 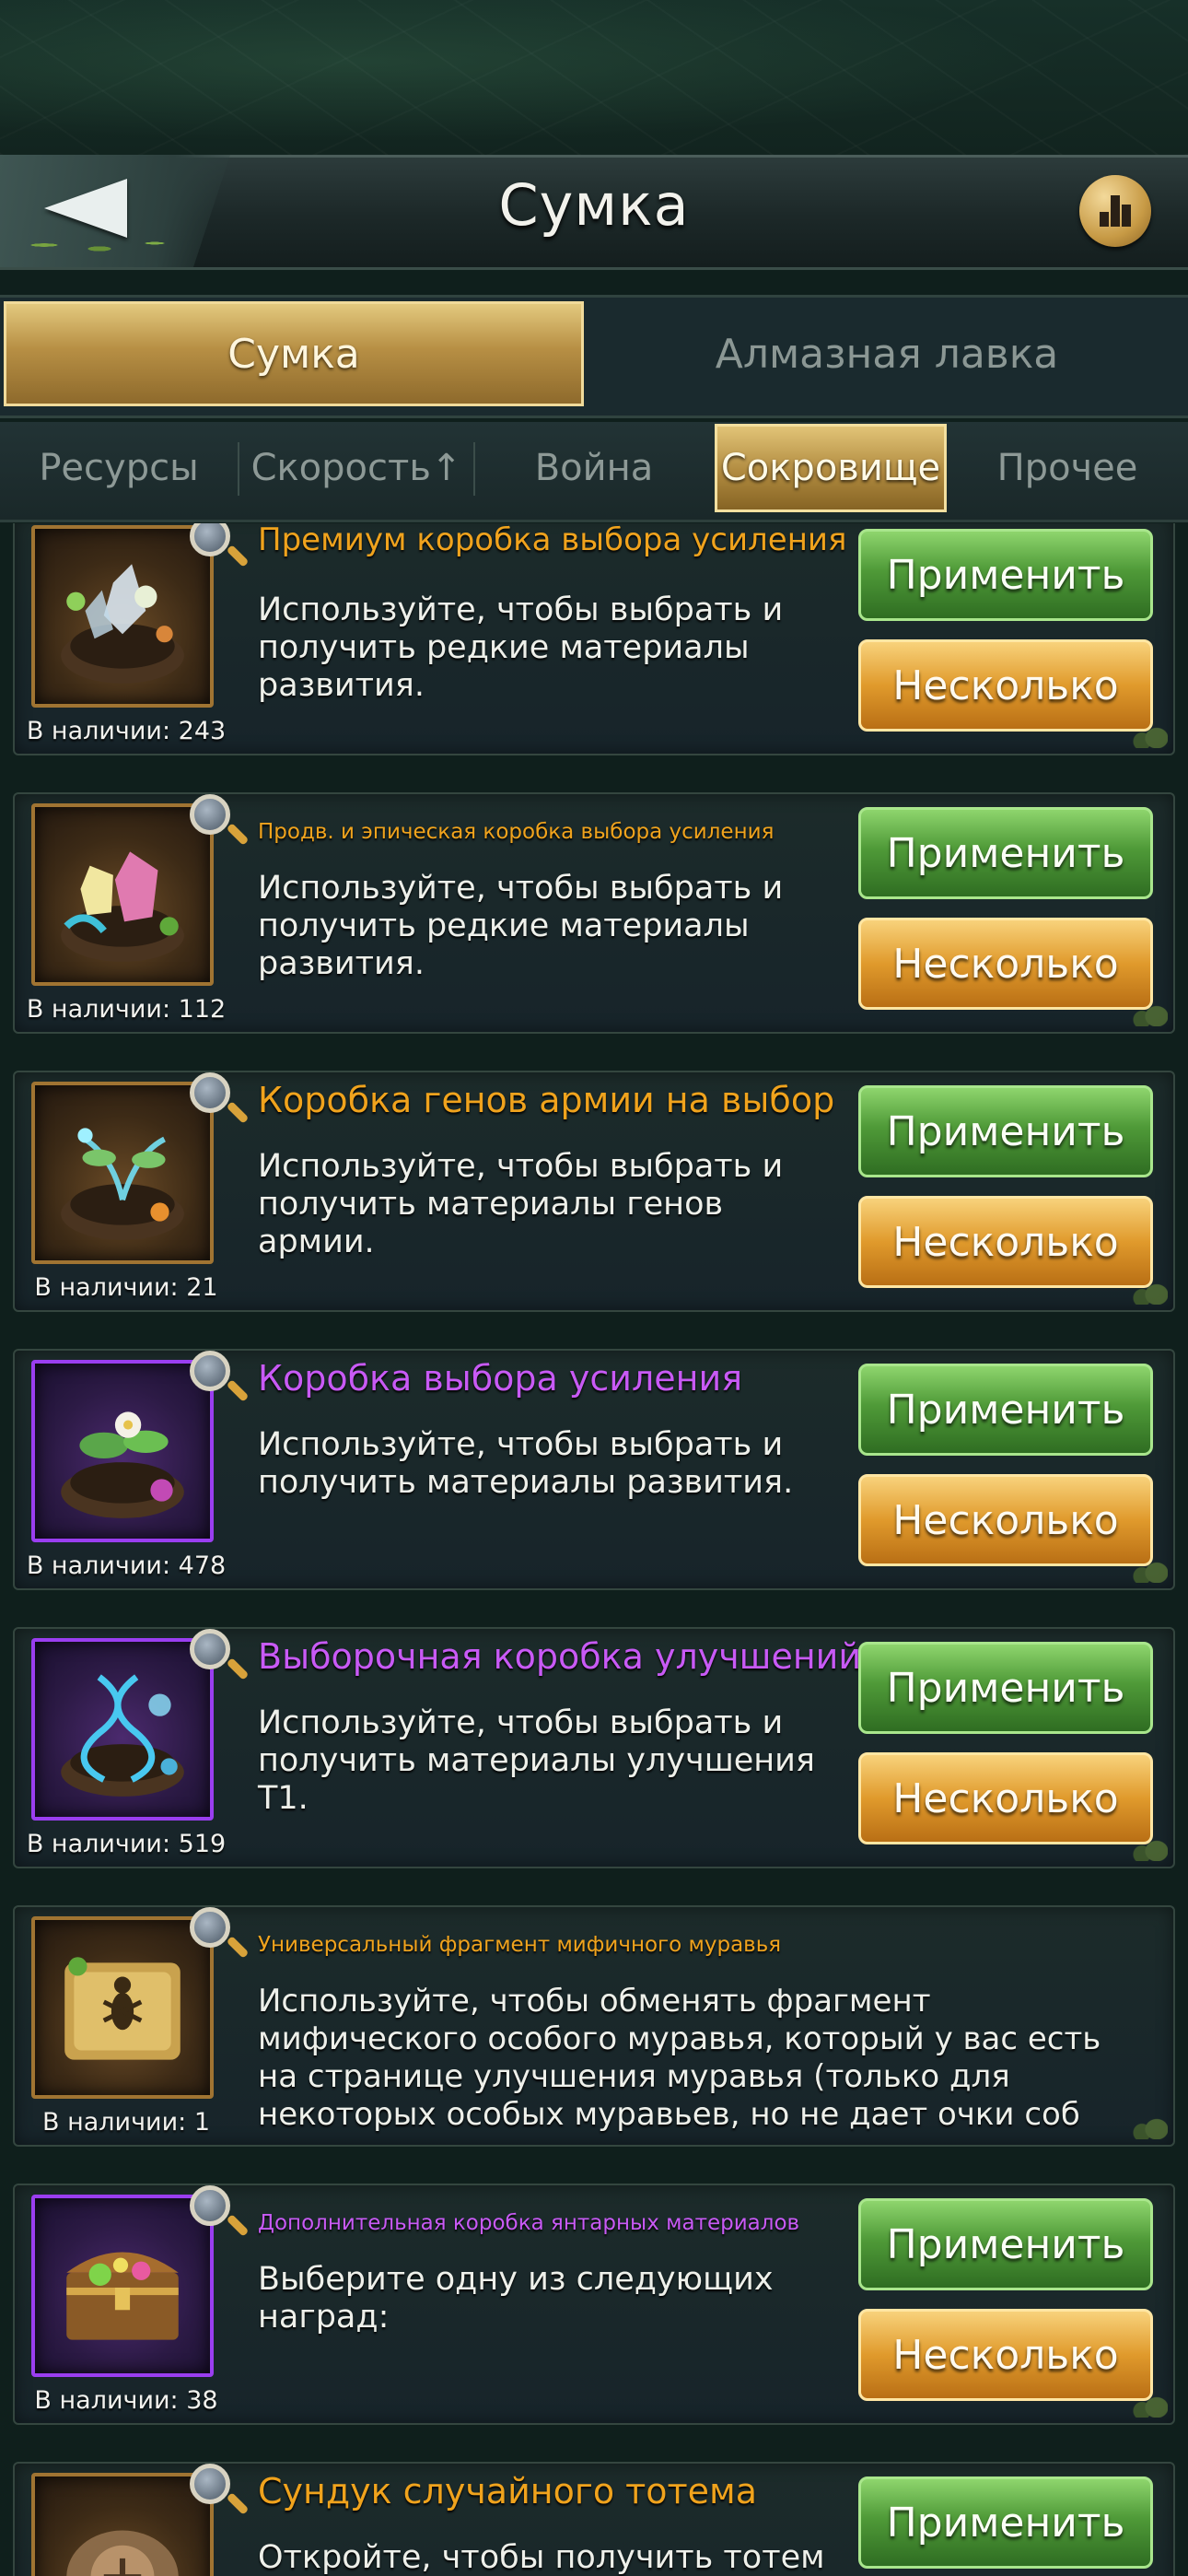 I want to click on subtab-resources: Ресурсы, so click(x=119, y=468).